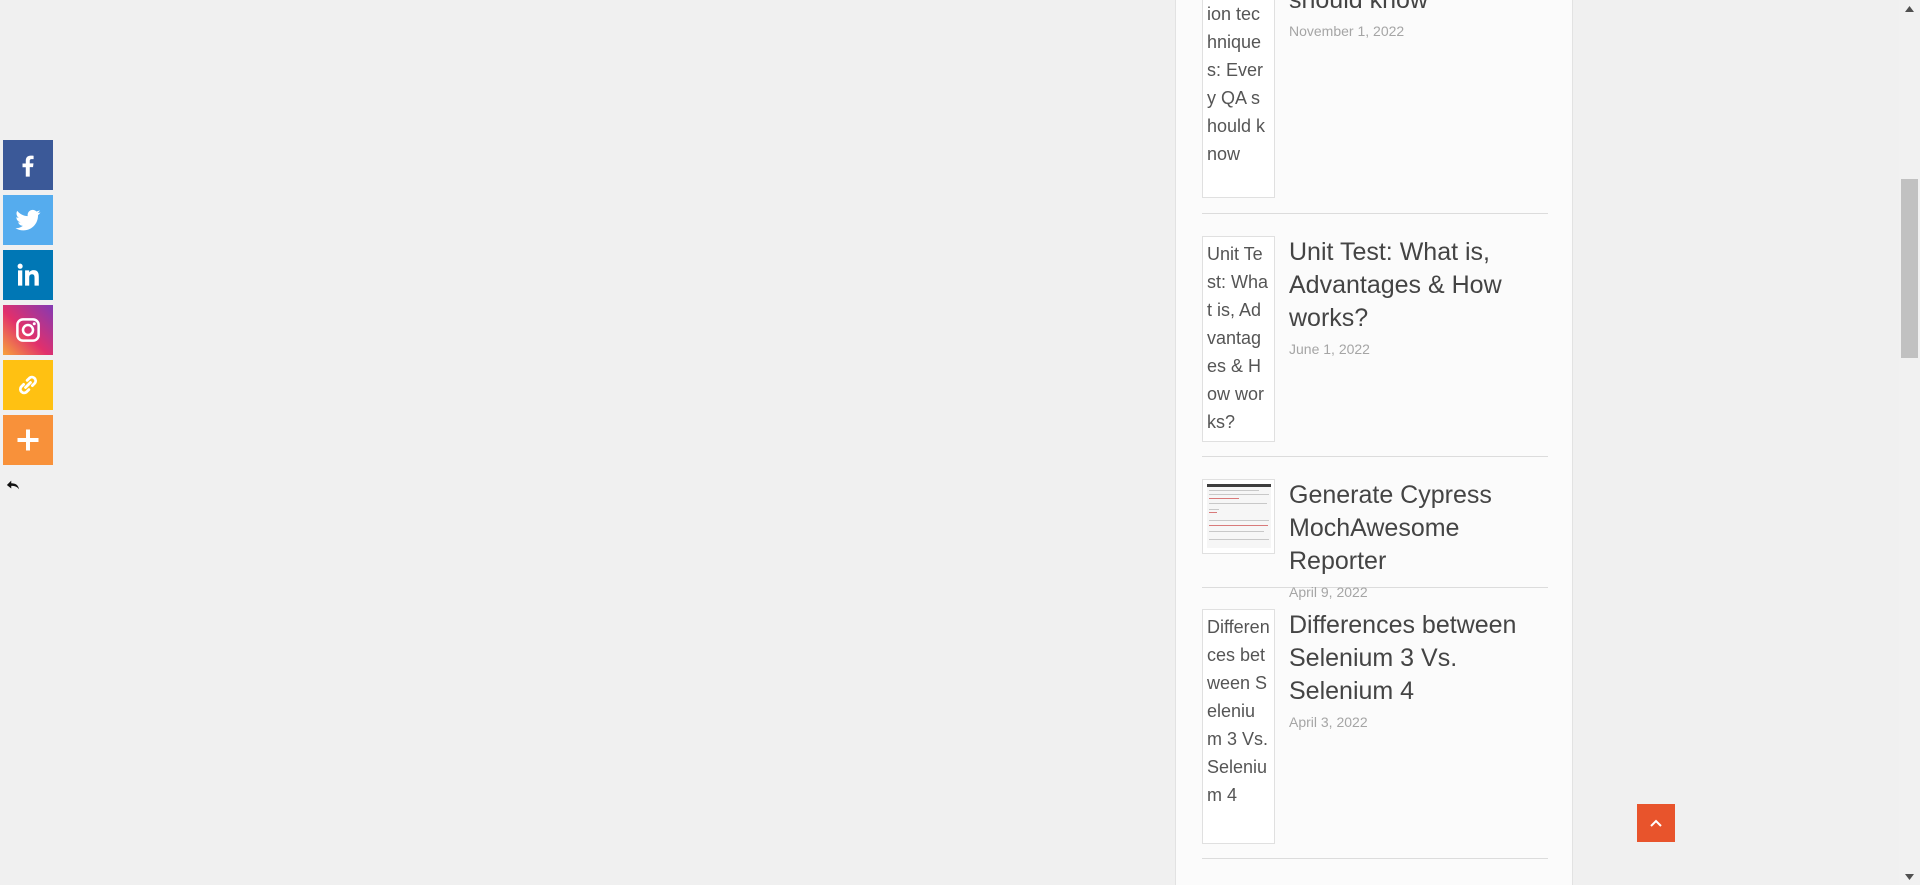 This screenshot has width=1920, height=885. I want to click on post-thumbnail, so click(1238, 516).